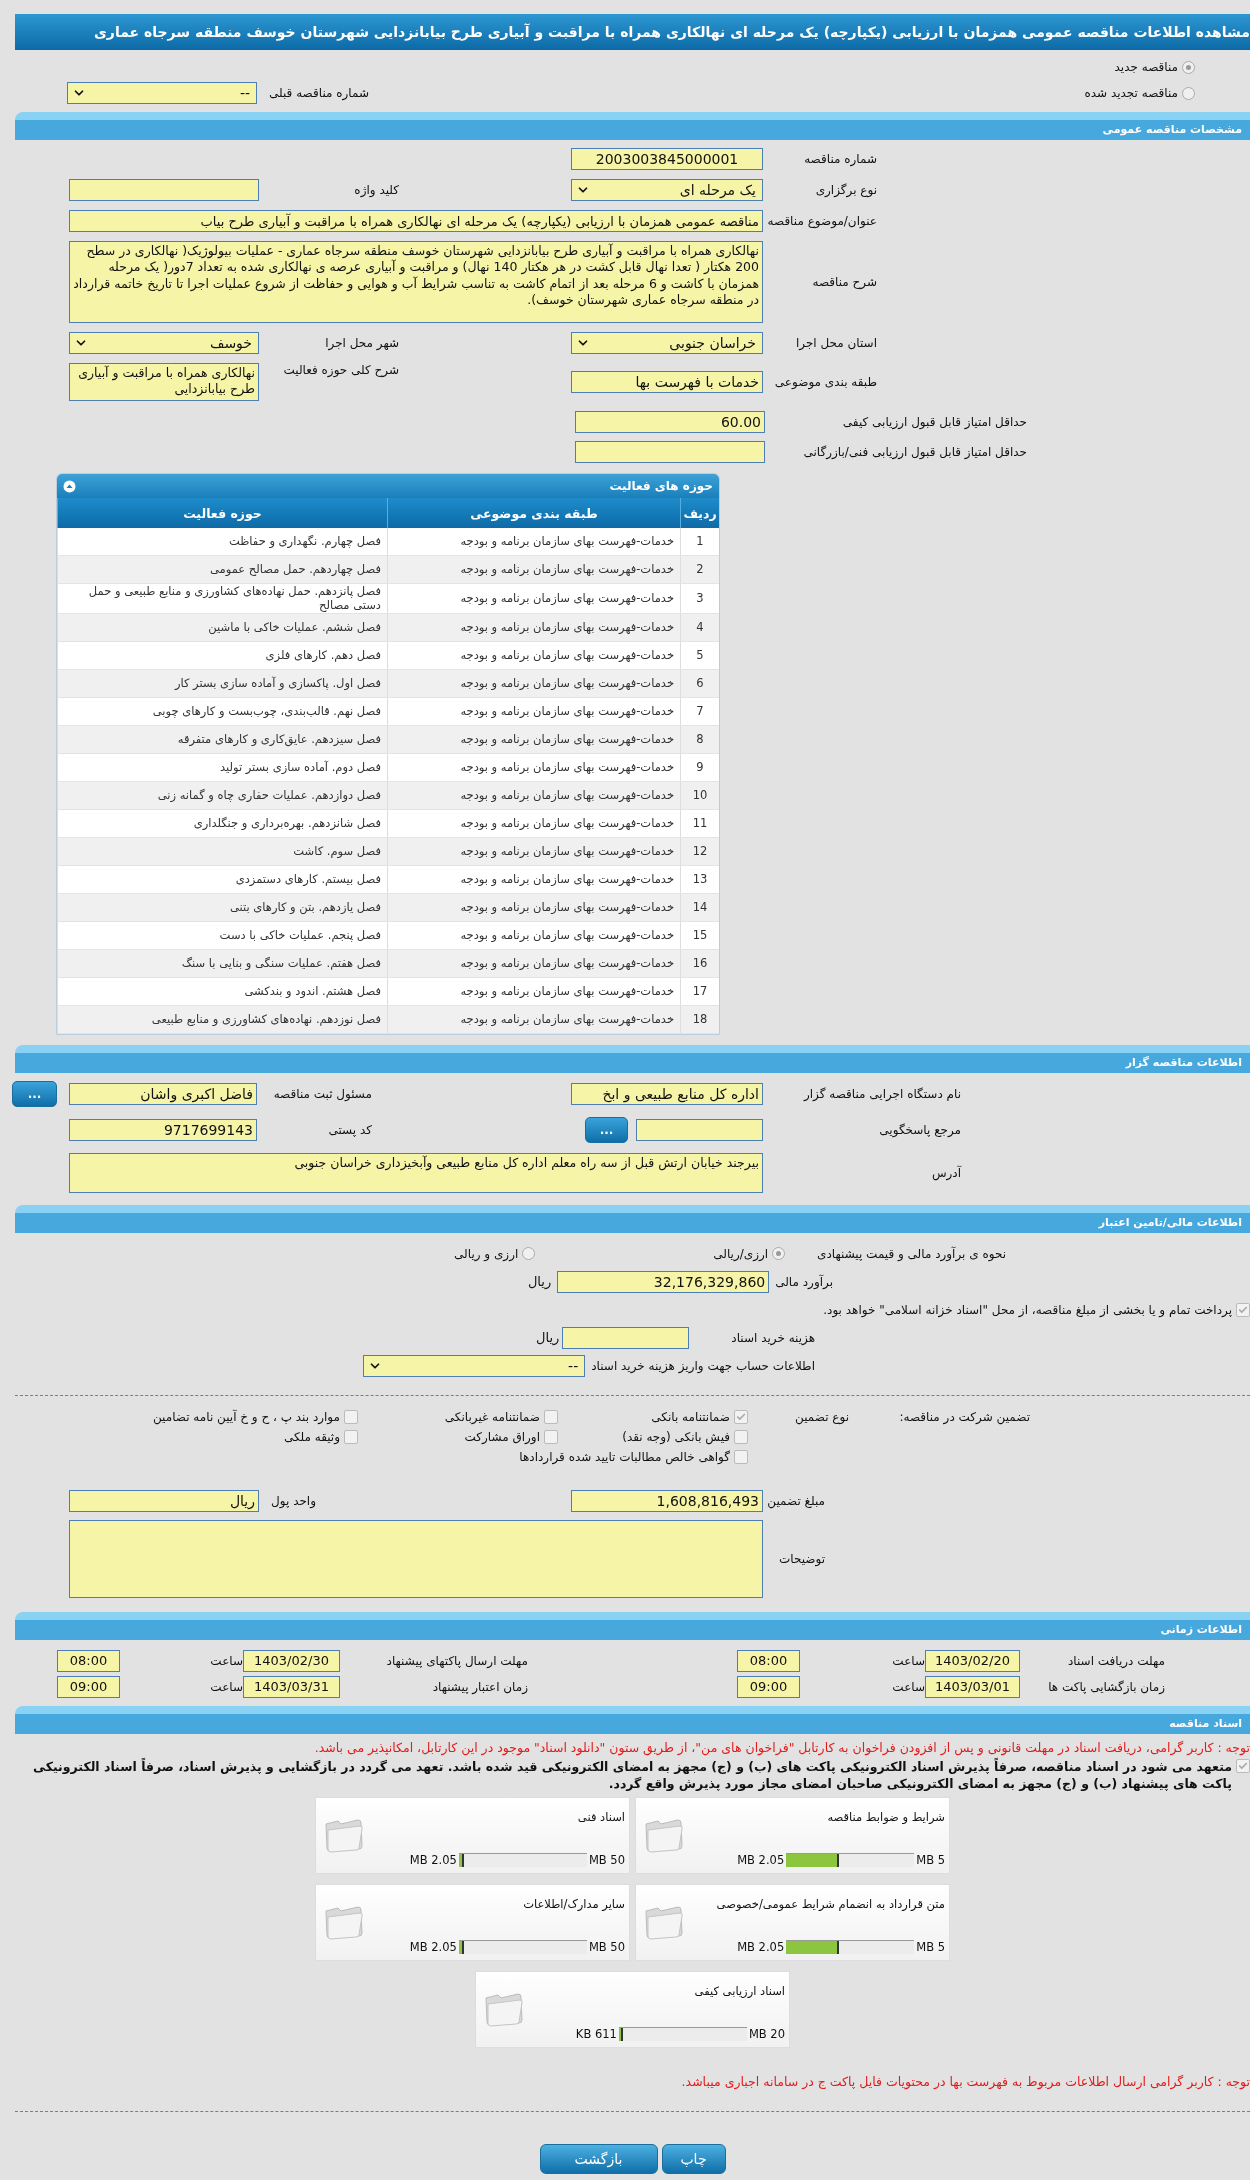 This screenshot has height=2180, width=1250. Describe the element at coordinates (502, 1436) in the screenshot. I see `checkbox-label: اوراق مشارکت` at that location.